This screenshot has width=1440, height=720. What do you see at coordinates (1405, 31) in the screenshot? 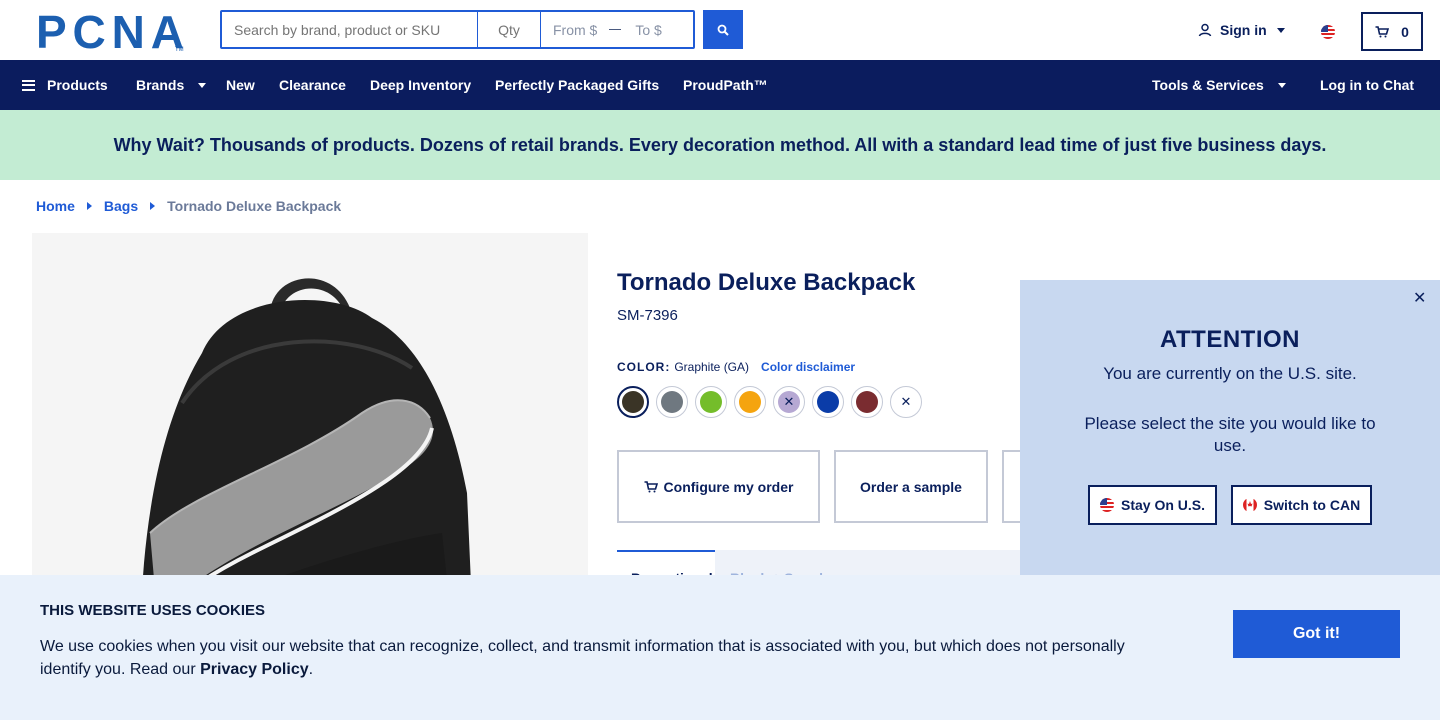
I see `cart-count: 0` at bounding box center [1405, 31].